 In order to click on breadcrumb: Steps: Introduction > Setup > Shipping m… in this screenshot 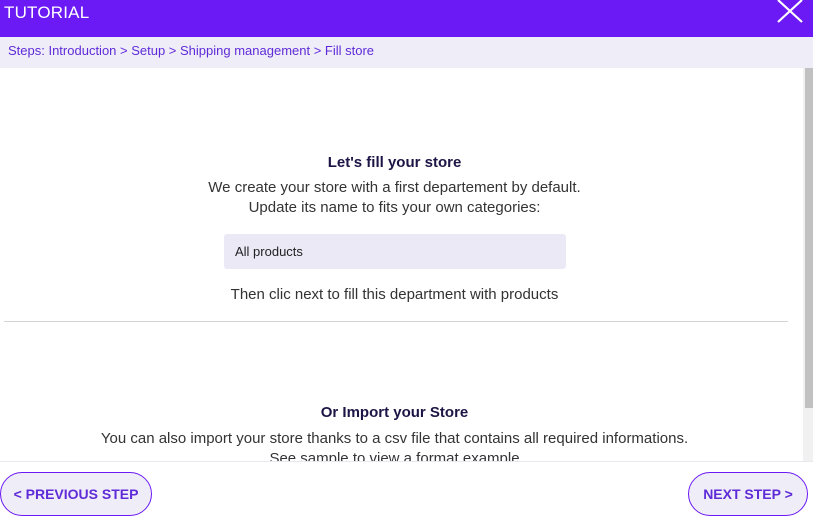, I will do `click(406, 52)`.